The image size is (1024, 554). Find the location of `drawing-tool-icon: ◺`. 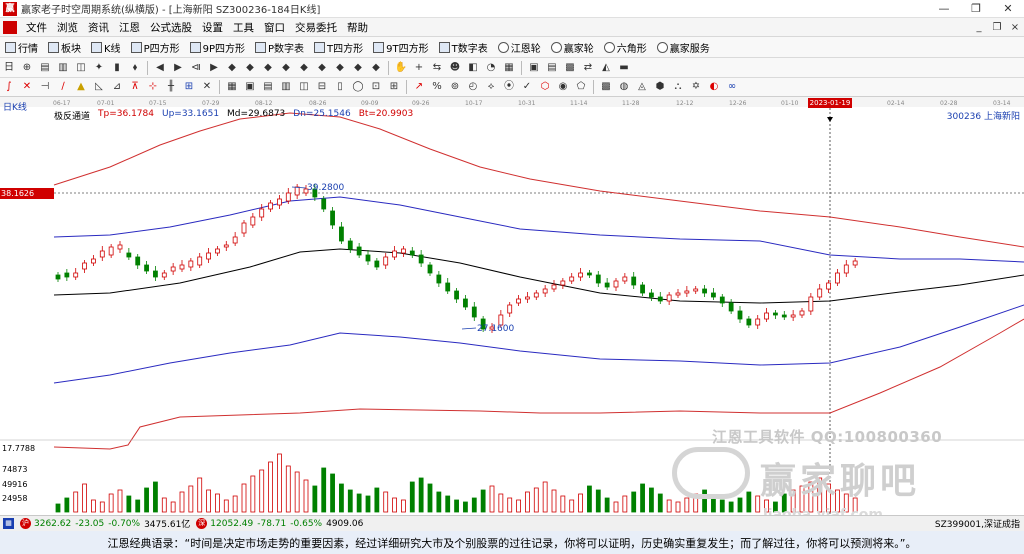

drawing-tool-icon: ◺ is located at coordinates (99, 87).